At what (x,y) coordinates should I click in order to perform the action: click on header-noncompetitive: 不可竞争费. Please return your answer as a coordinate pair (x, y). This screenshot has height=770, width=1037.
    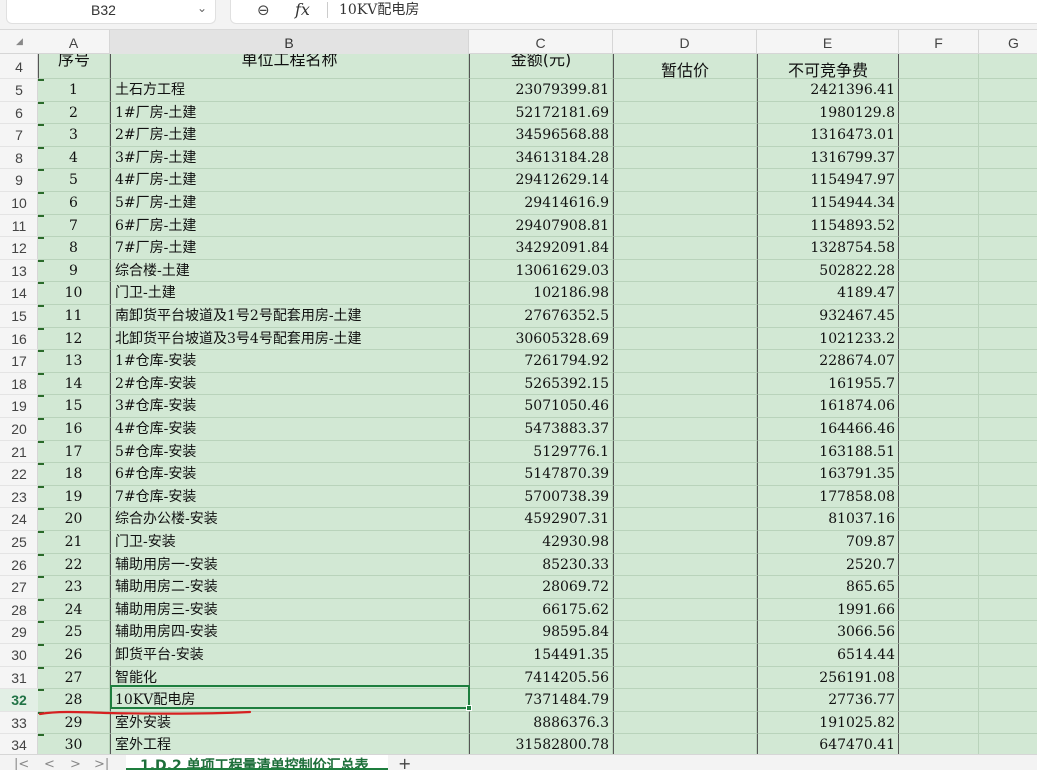
    Looking at the image, I should click on (828, 66).